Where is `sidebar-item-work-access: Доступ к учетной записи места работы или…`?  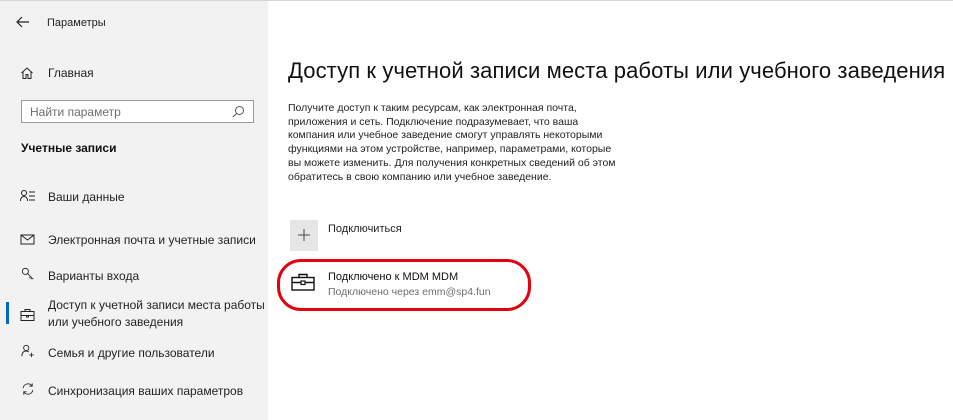
sidebar-item-work-access: Доступ к учетной записи места работы или… is located at coordinates (134, 314).